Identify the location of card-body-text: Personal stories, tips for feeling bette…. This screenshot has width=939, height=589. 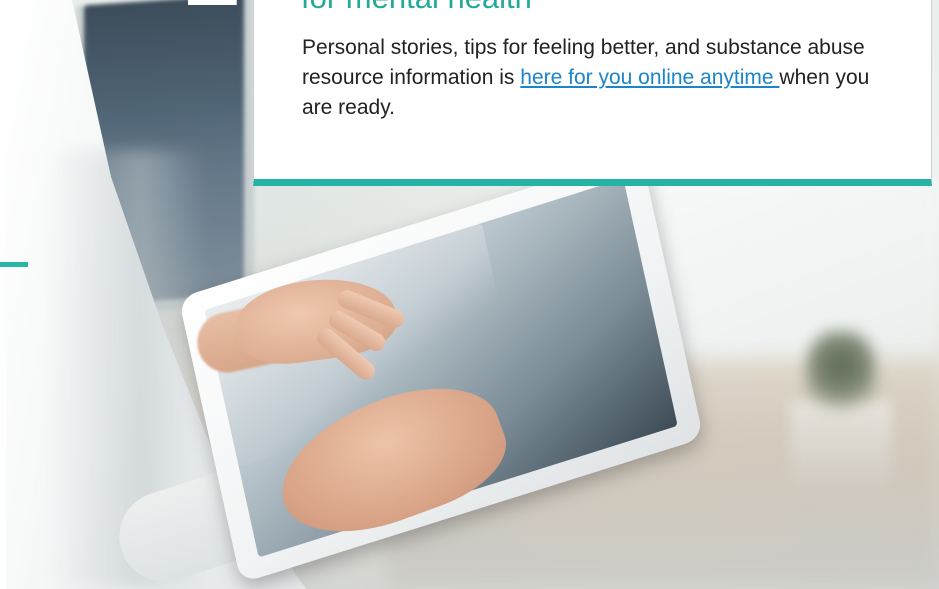
(592, 78).